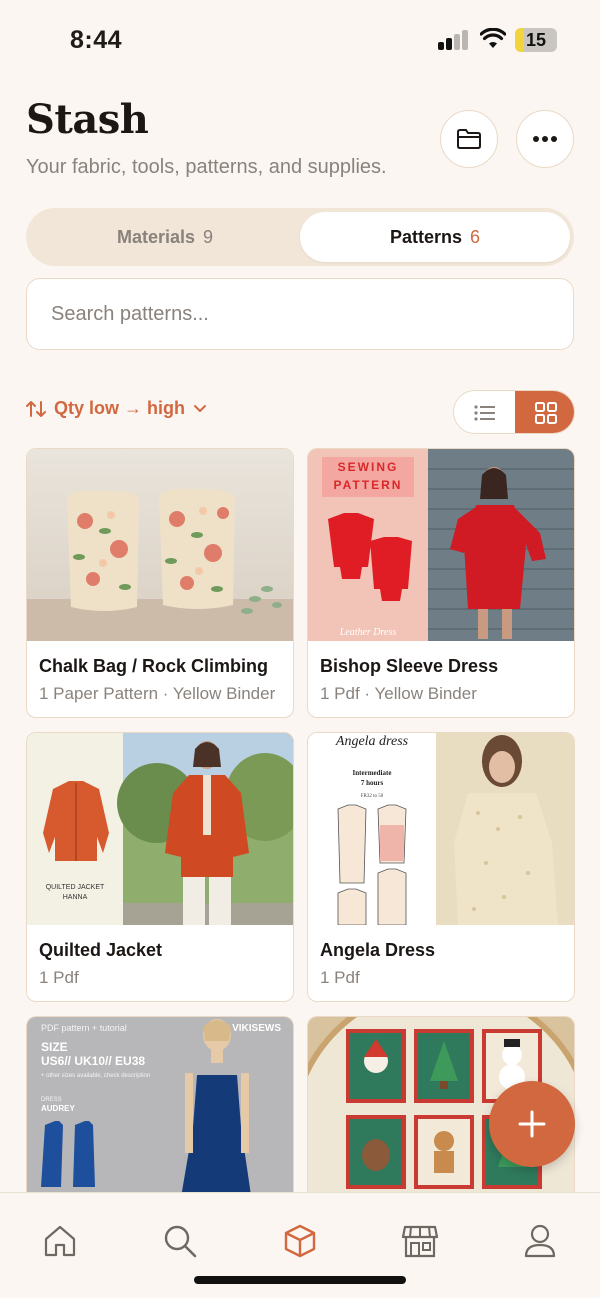 The height and width of the screenshot is (1298, 600). Describe the element at coordinates (75, 897) in the screenshot. I see `thumb-text-hanna: HANNA` at that location.